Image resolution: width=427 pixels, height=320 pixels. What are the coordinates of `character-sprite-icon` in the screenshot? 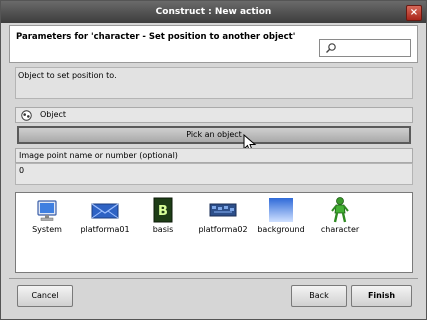 It's located at (340, 210).